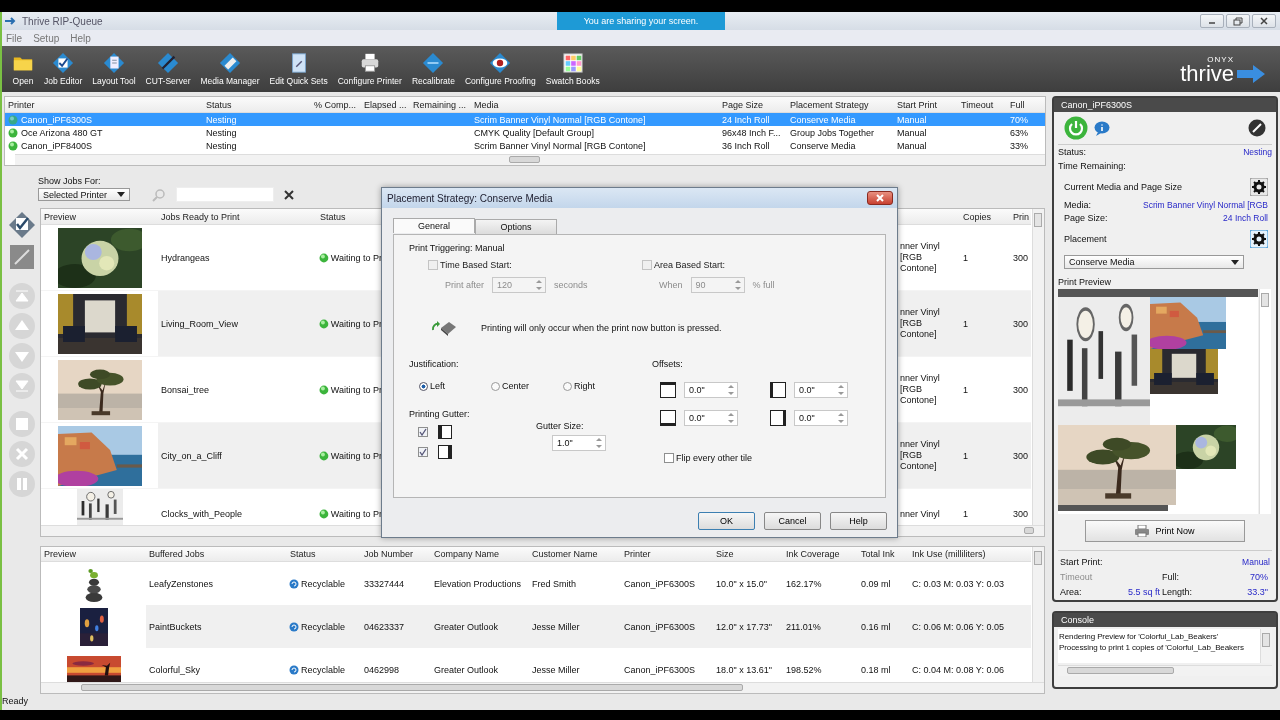  I want to click on page-icon, so click(22, 424).